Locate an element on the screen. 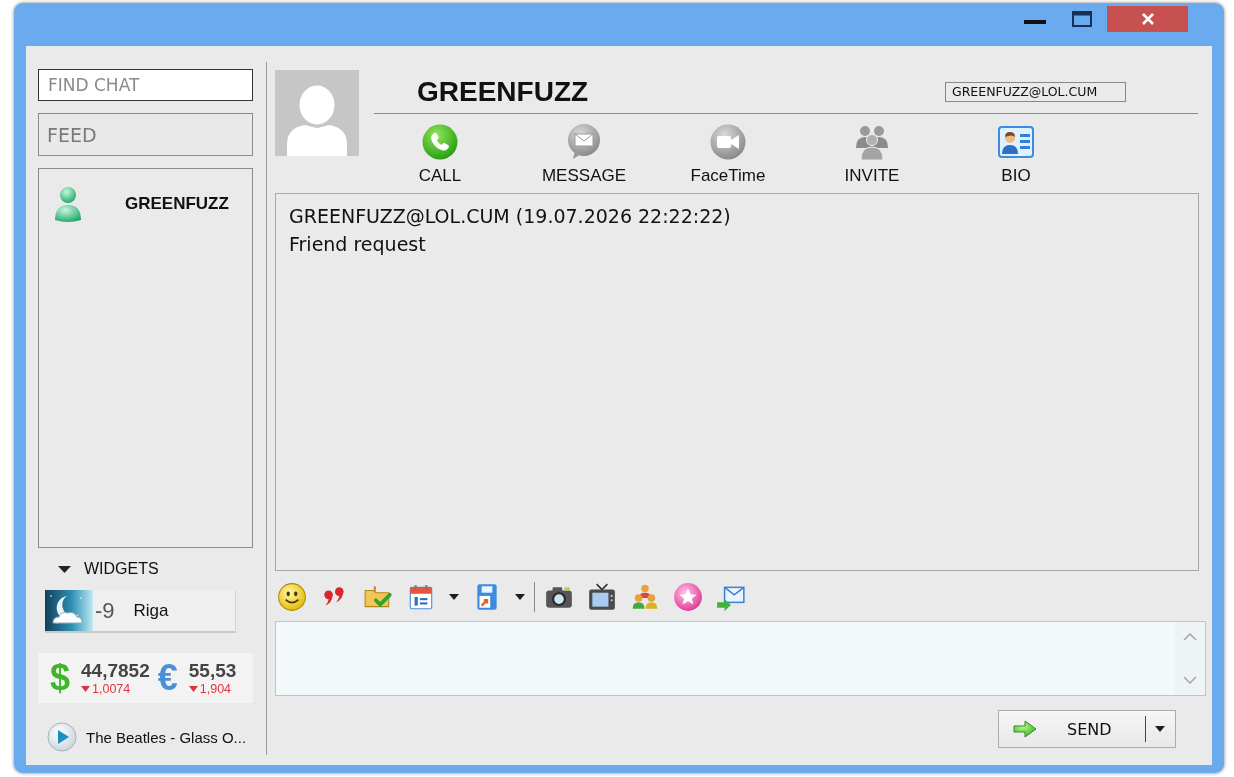  exchange-rate: 55,53 is located at coordinates (212, 671).